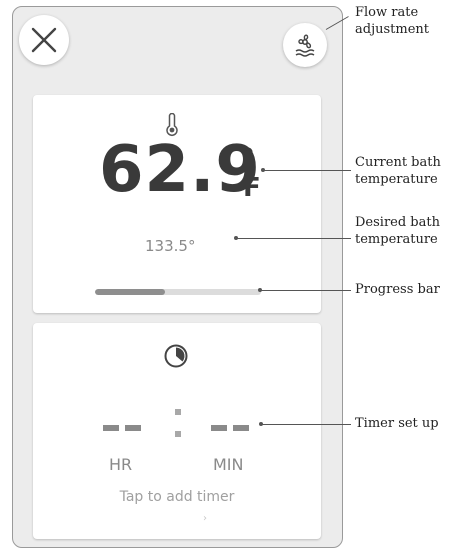 This screenshot has width=455, height=552. Describe the element at coordinates (252, 188) in the screenshot. I see `unit-letter: F` at that location.